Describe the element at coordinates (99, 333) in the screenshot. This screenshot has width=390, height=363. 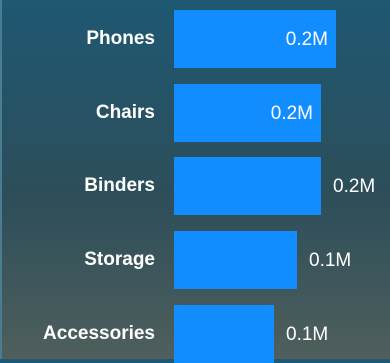
I see `category-label: Accessories` at that location.